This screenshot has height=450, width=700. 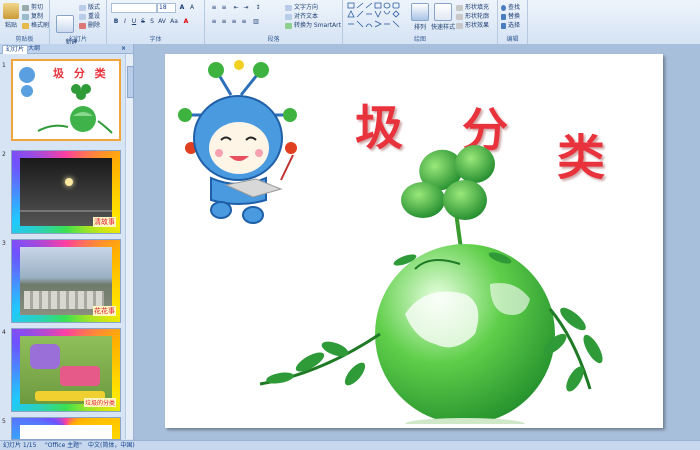 I want to click on brush-icon, so click(x=25, y=25).